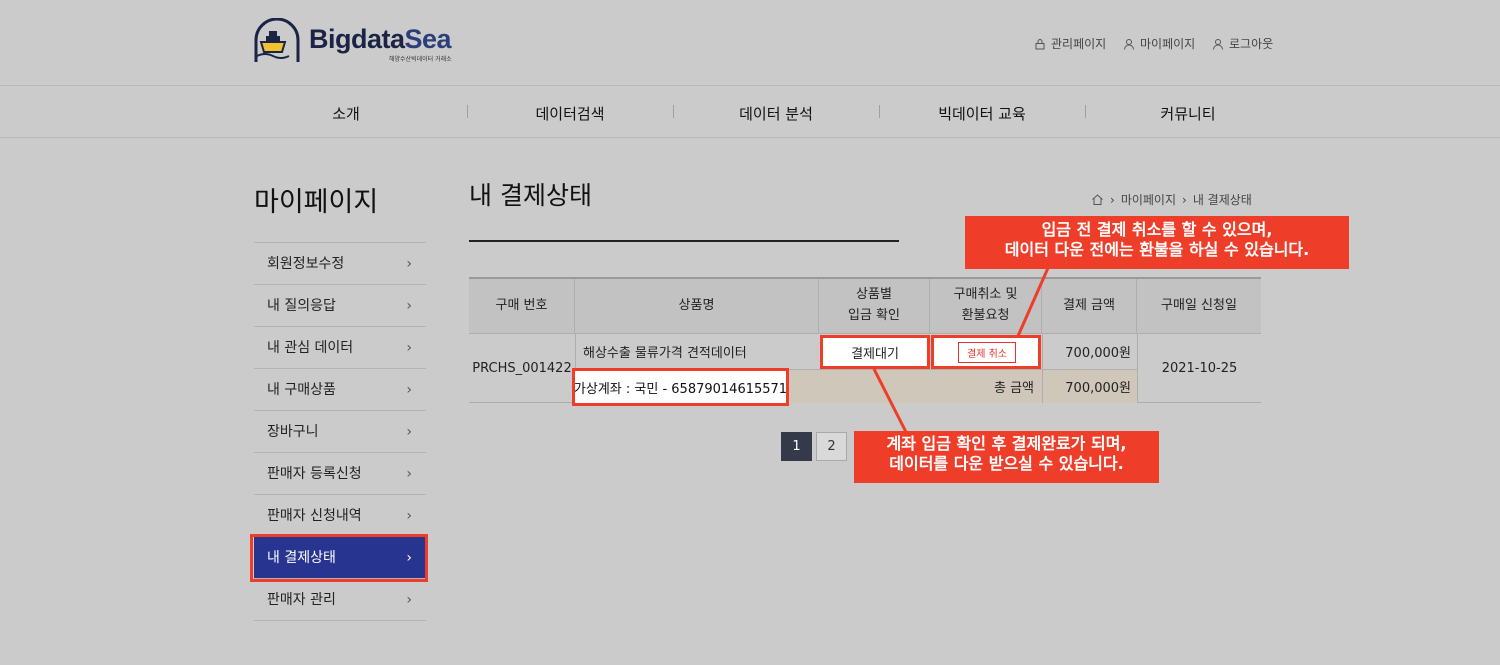 The width and height of the screenshot is (1500, 665). I want to click on sidebar-item-label: 내 관심 데이터, so click(310, 348).